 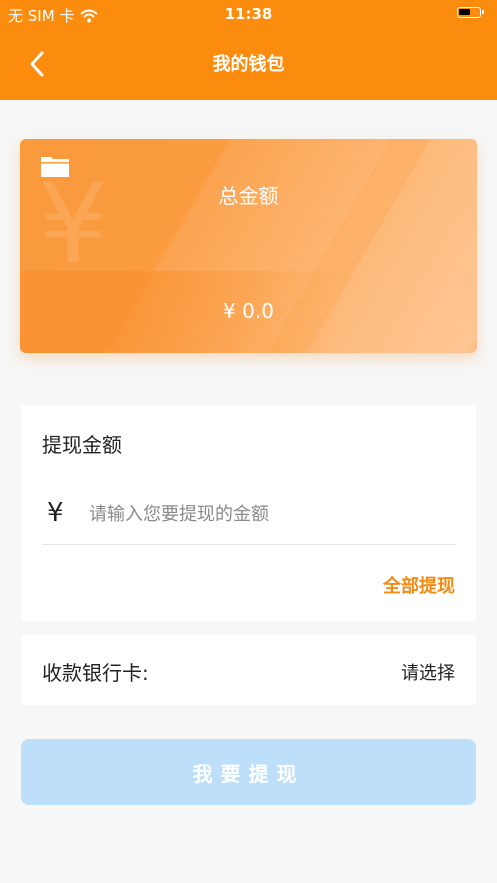 I want to click on page-title: 我的钱包, so click(x=248, y=64).